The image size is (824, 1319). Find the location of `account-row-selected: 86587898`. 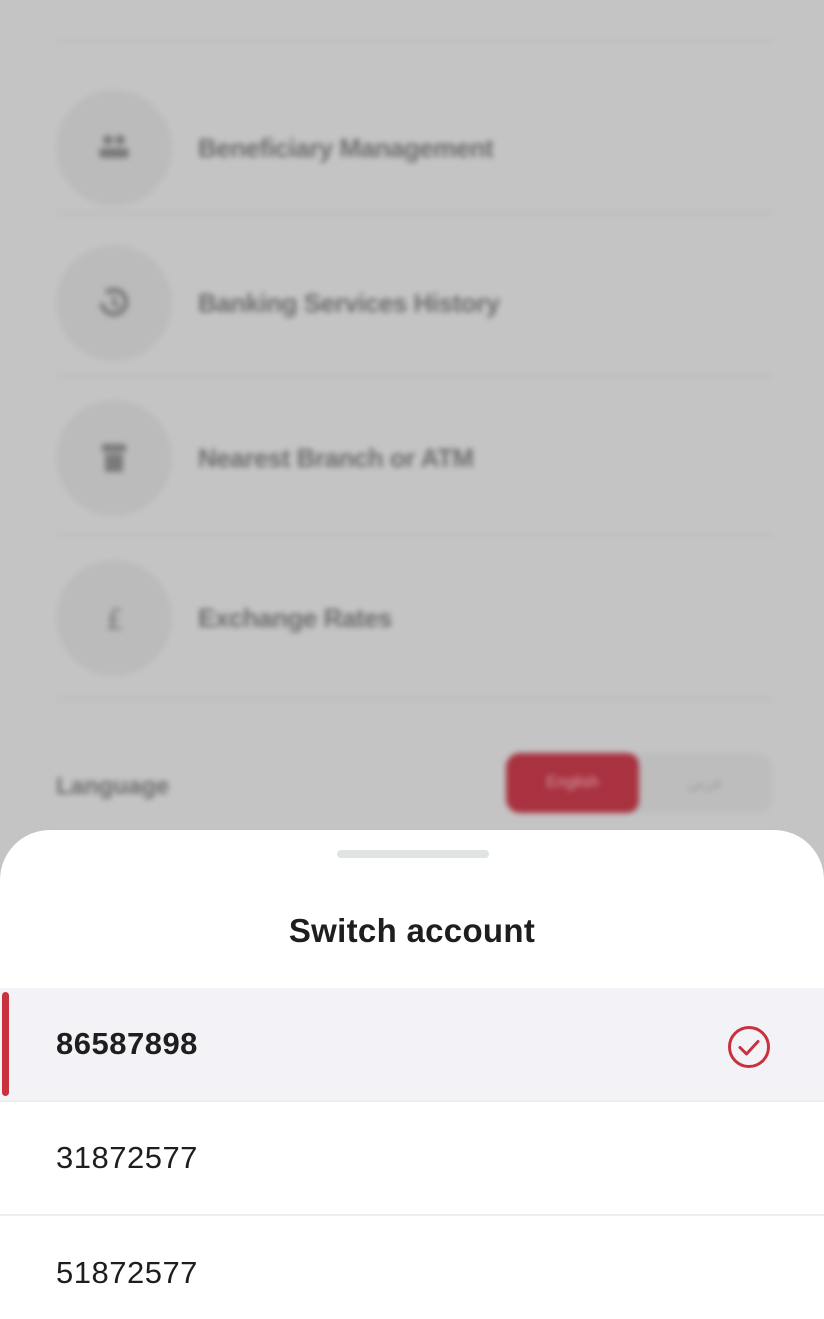

account-row-selected: 86587898 is located at coordinates (412, 1045).